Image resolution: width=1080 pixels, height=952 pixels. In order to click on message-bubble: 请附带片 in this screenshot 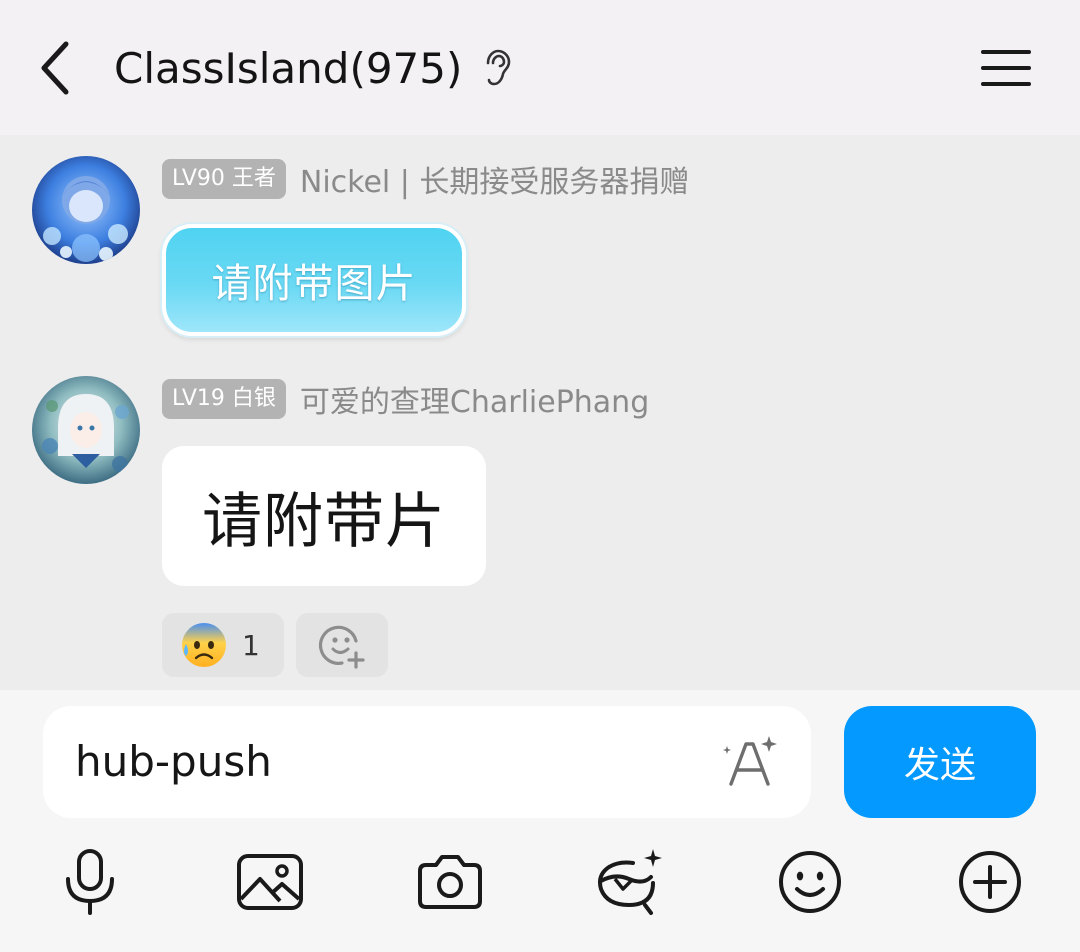, I will do `click(324, 516)`.